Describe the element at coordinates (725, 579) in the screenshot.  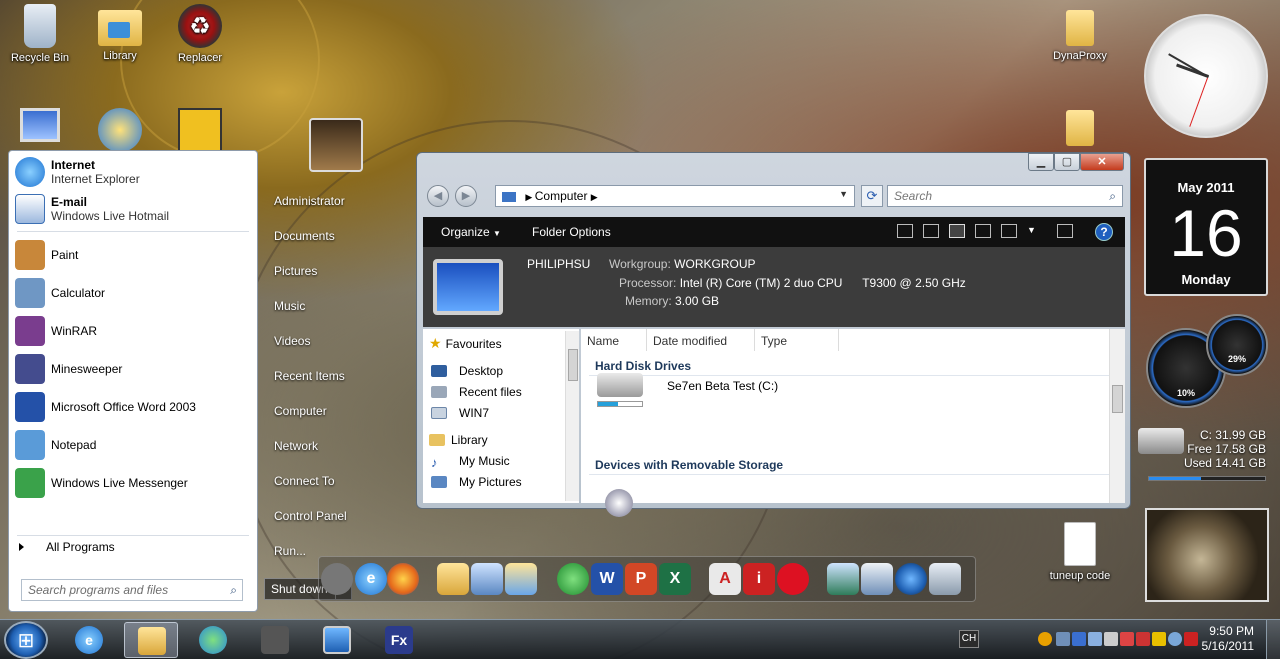
I see `app-a-icon: A` at that location.